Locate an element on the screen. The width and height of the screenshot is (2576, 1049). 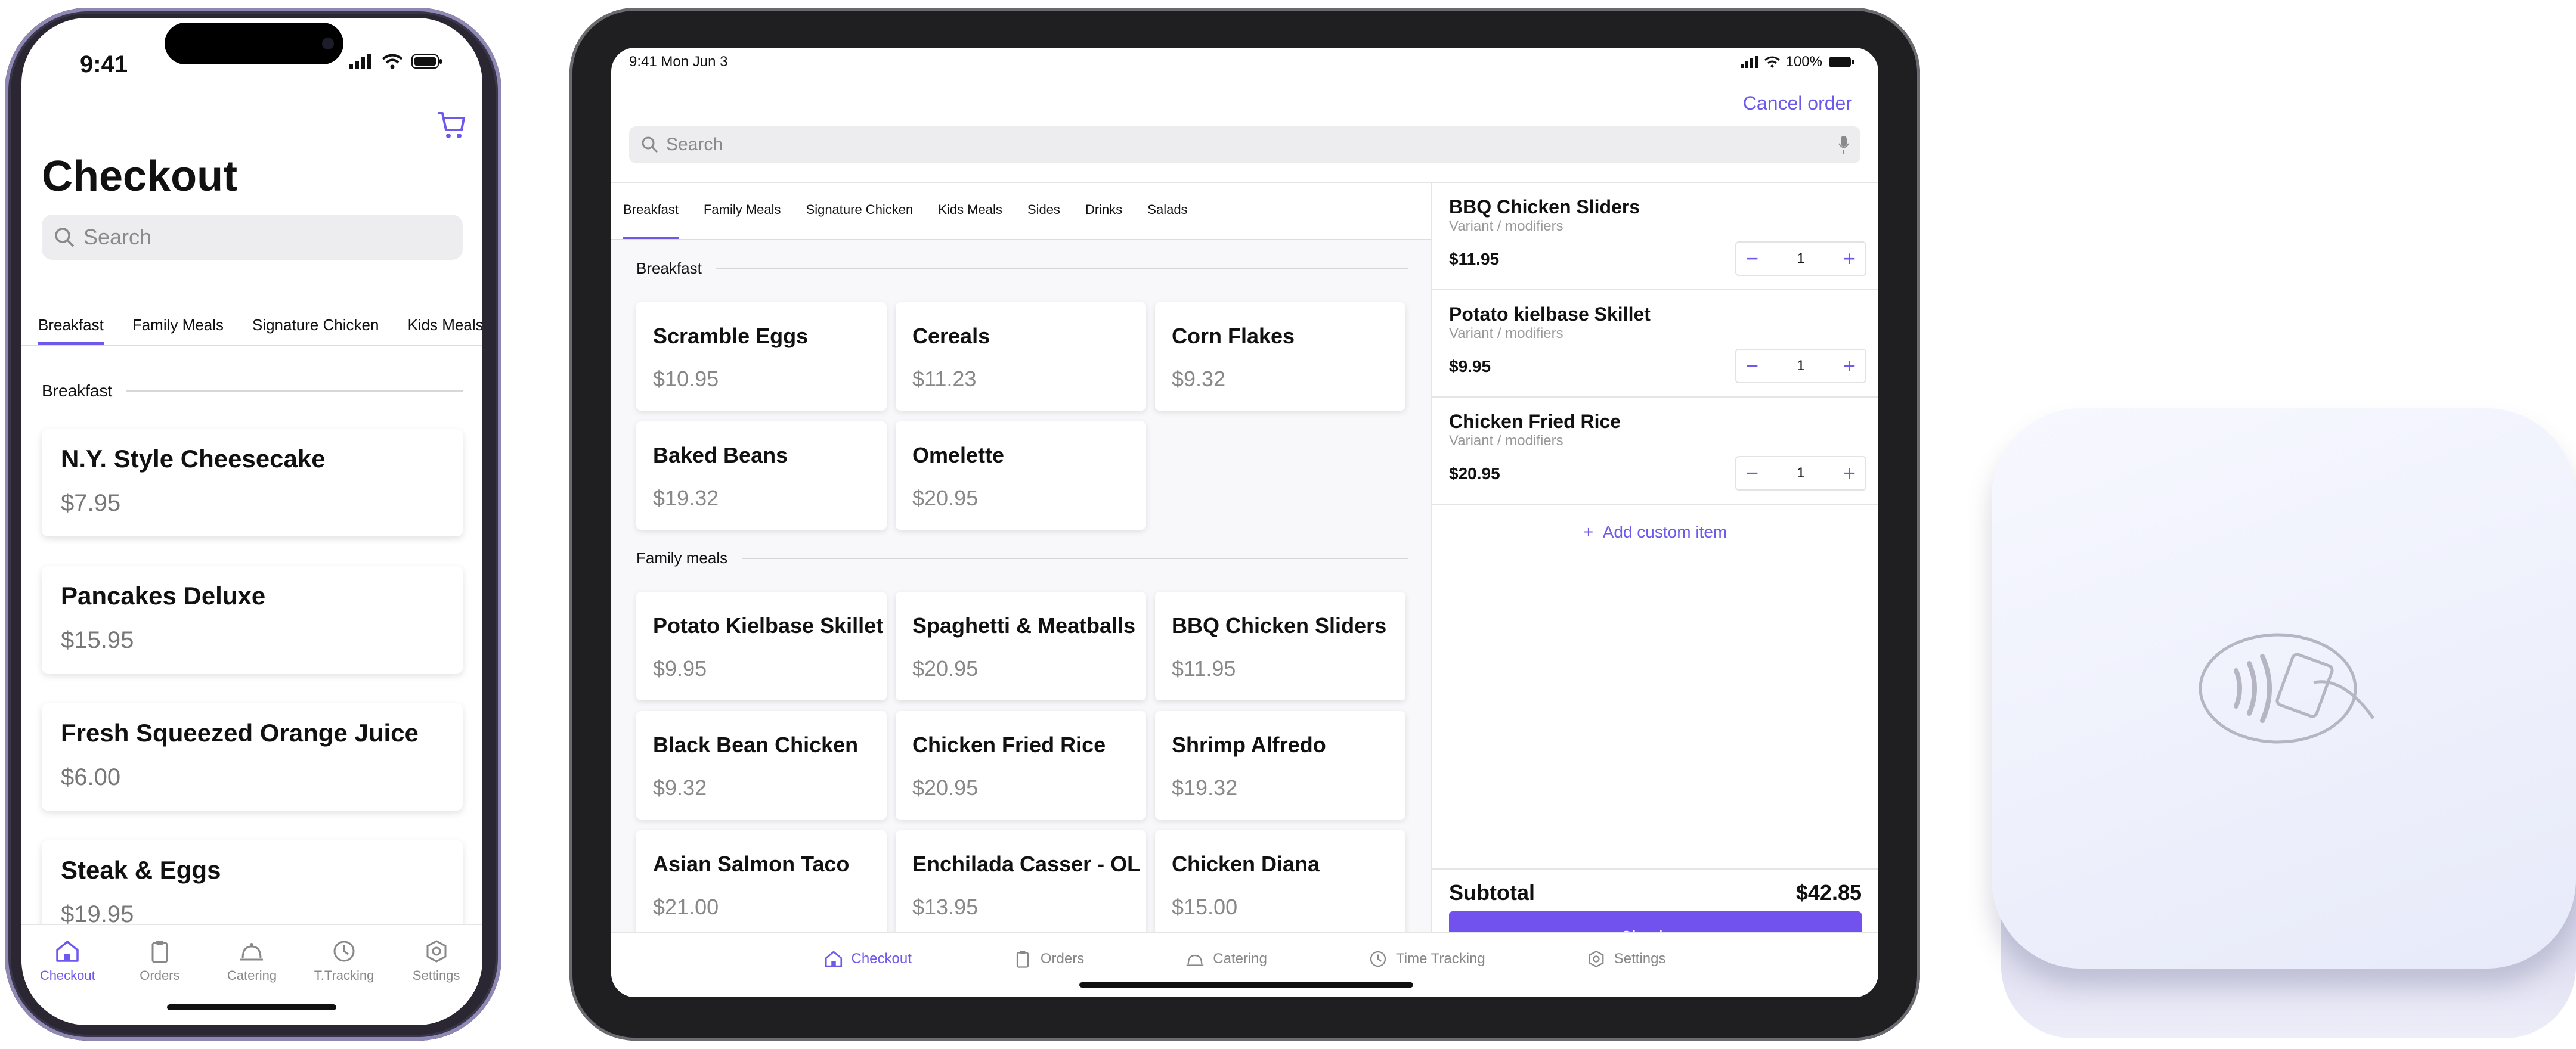
menu-item-card: Spaghetti & Meatballs $20.95 is located at coordinates (1021, 646).